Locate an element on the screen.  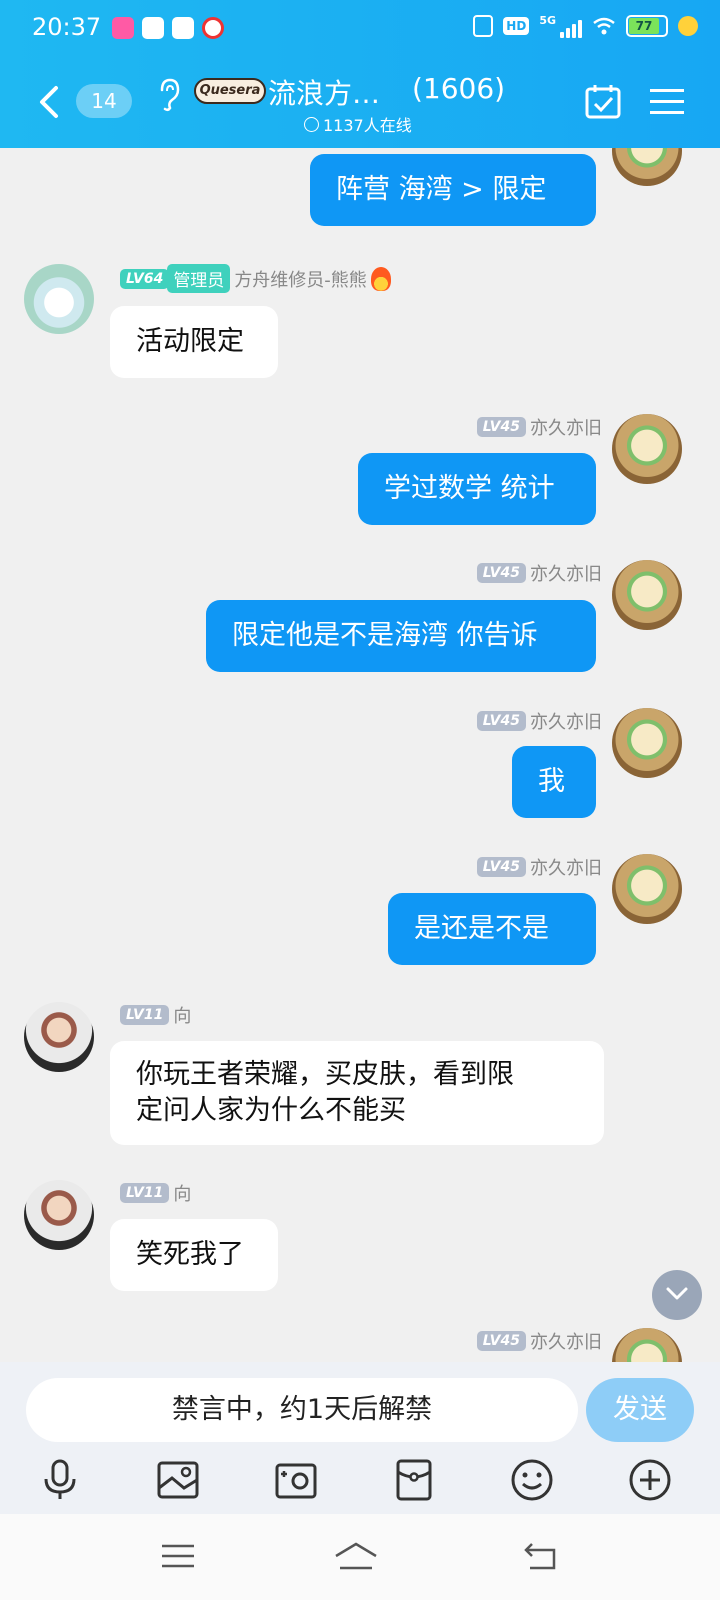
message-bubble: 活动限定 is located at coordinates (194, 342).